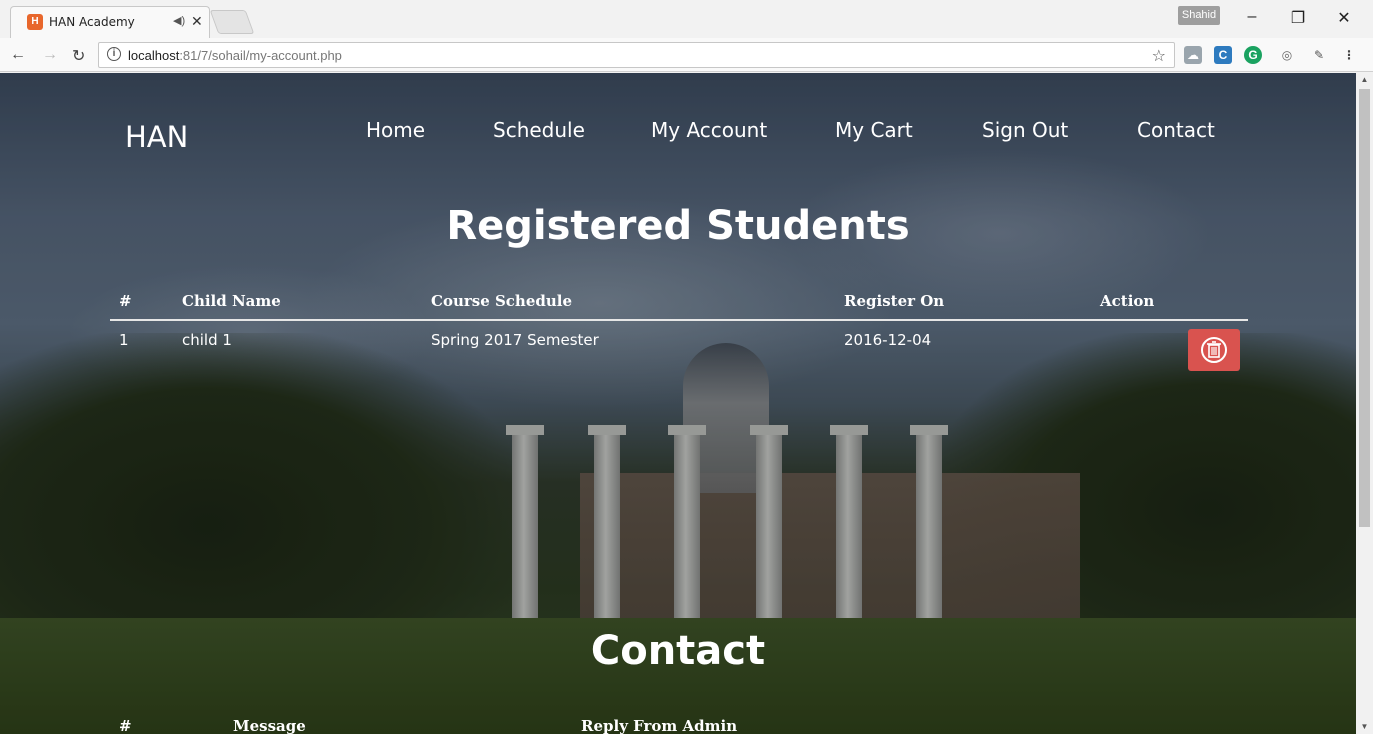 The image size is (1373, 734). Describe the element at coordinates (888, 340) in the screenshot. I see `row-register-on: 2016-12-04` at that location.